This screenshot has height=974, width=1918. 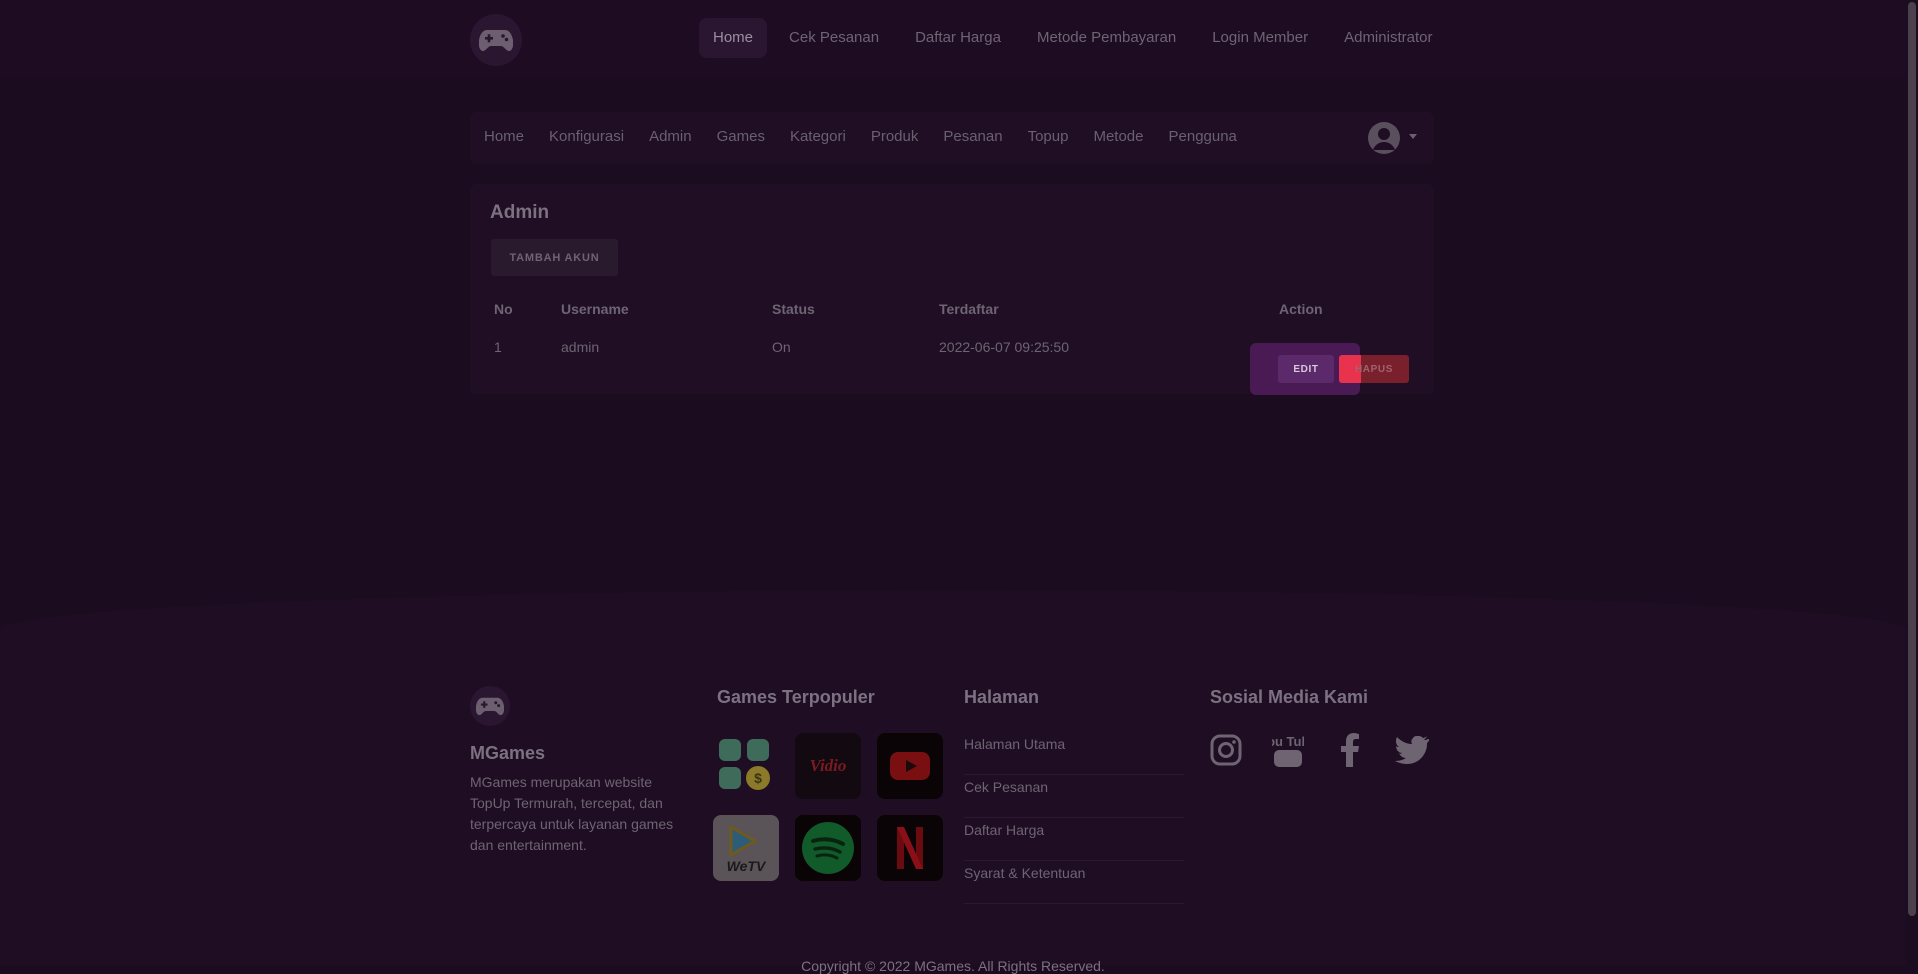 I want to click on game-spotify, so click(x=828, y=848).